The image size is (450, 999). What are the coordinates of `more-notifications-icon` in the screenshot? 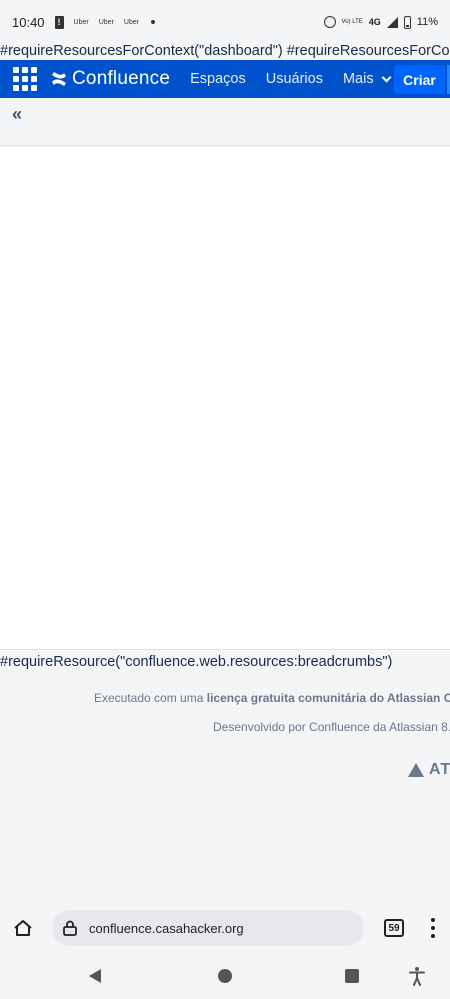 It's located at (153, 22).